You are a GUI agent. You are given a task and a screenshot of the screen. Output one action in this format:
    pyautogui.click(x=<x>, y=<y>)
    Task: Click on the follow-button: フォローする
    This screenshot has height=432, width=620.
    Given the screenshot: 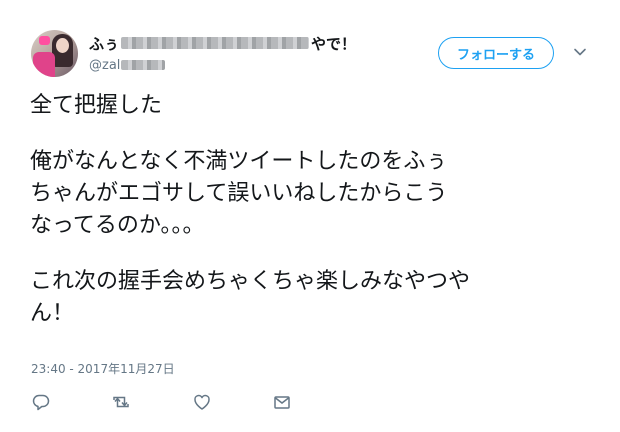 What is the action you would take?
    pyautogui.click(x=496, y=53)
    